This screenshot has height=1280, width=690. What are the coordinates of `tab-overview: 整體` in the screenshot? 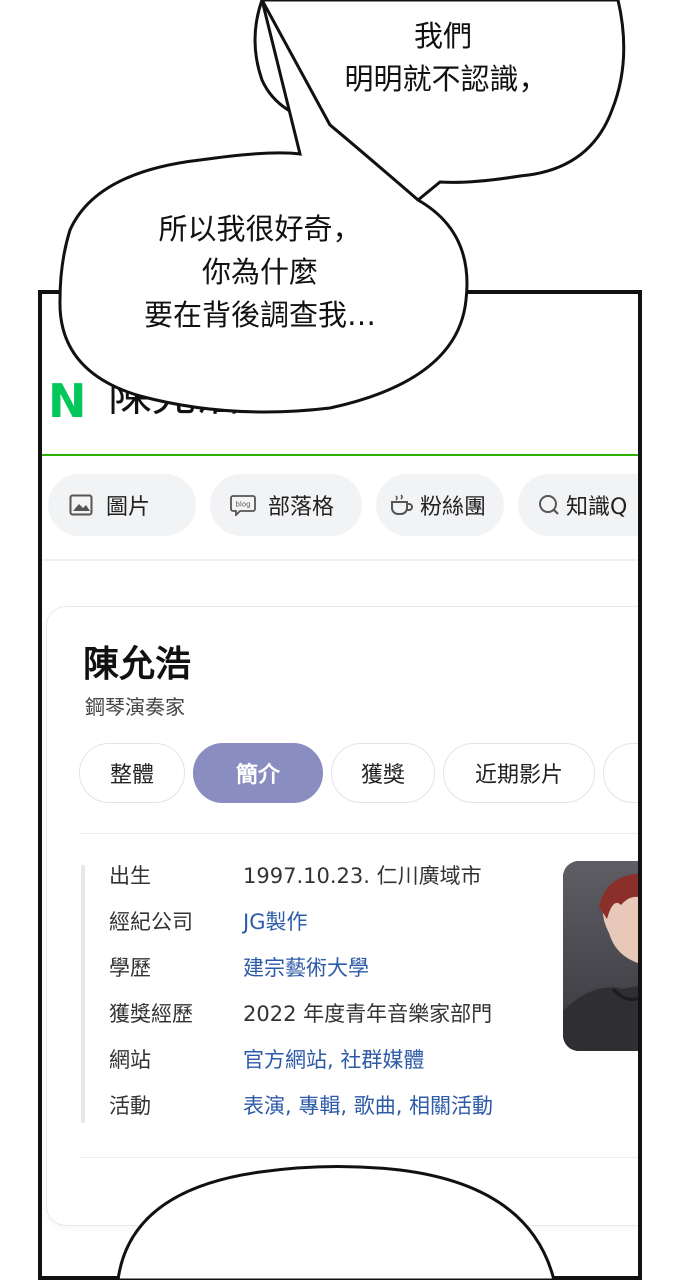 It's located at (132, 773).